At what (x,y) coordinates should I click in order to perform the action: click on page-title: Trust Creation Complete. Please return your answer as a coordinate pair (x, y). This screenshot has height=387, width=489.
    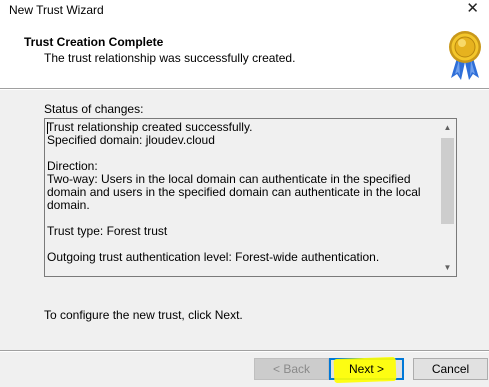
    Looking at the image, I should click on (94, 42).